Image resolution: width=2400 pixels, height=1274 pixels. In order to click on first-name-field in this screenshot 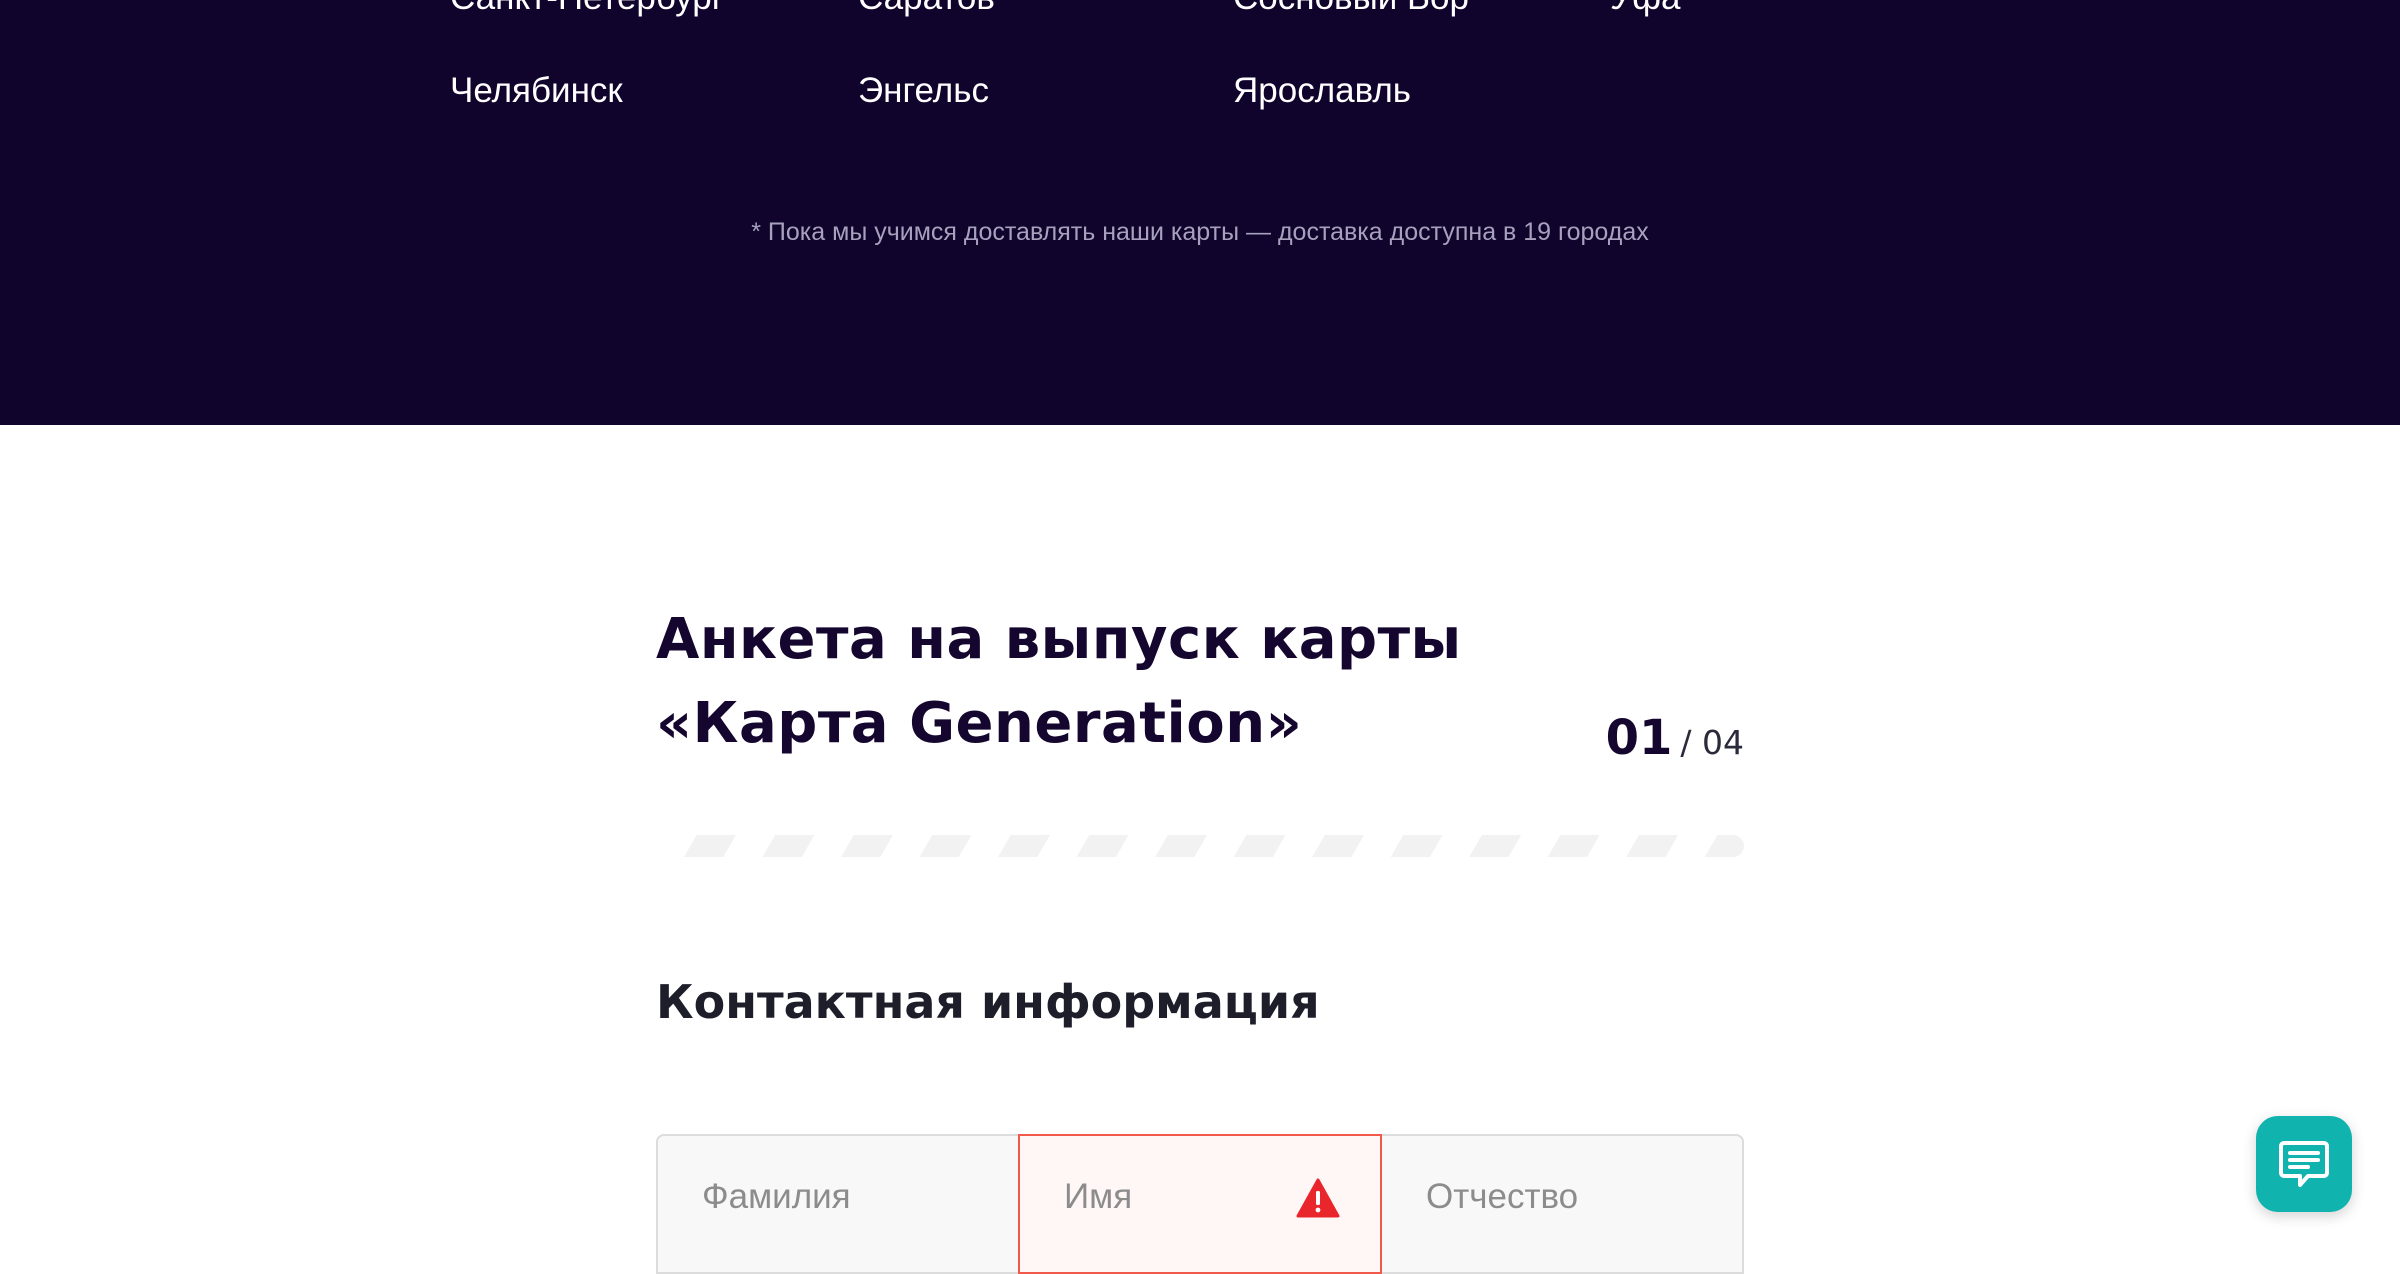, I will do `click(1200, 1204)`.